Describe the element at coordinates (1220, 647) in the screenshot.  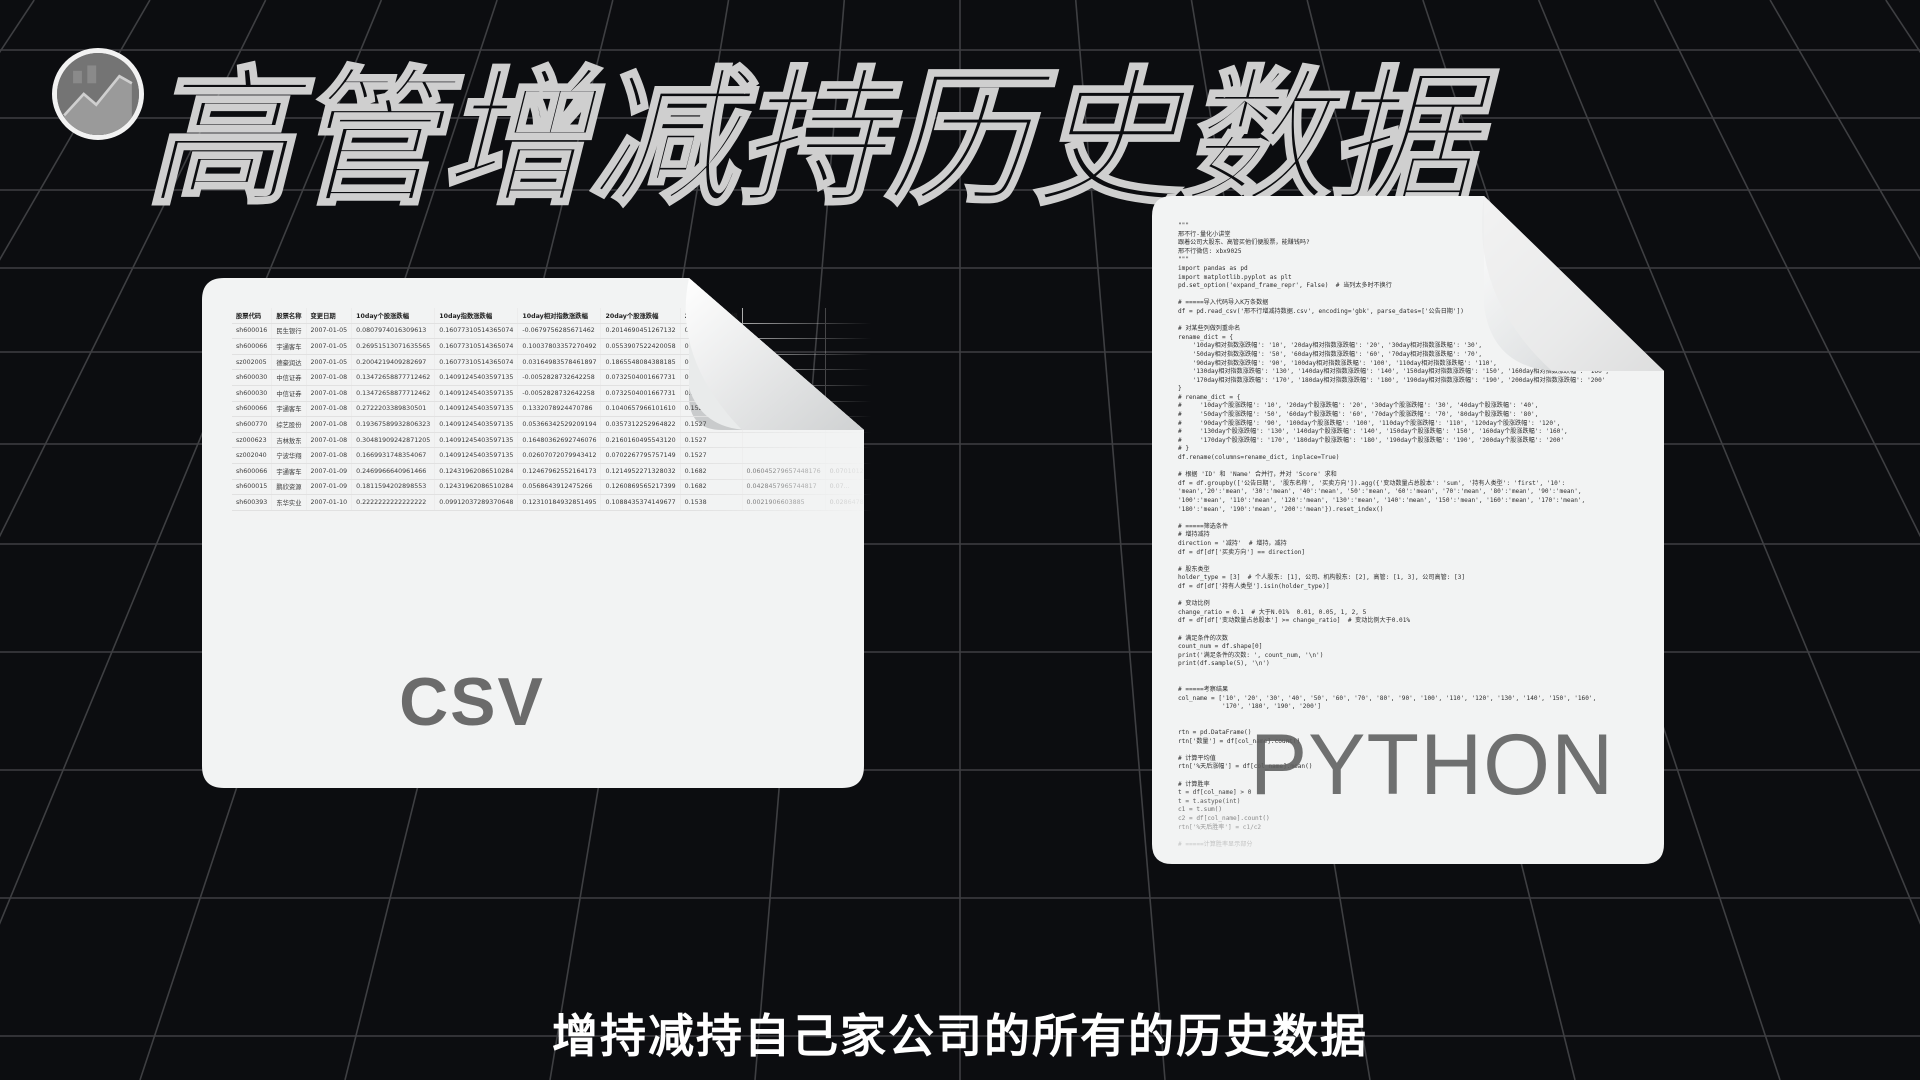
I see `code-line: count_num = df.shape[0]` at that location.